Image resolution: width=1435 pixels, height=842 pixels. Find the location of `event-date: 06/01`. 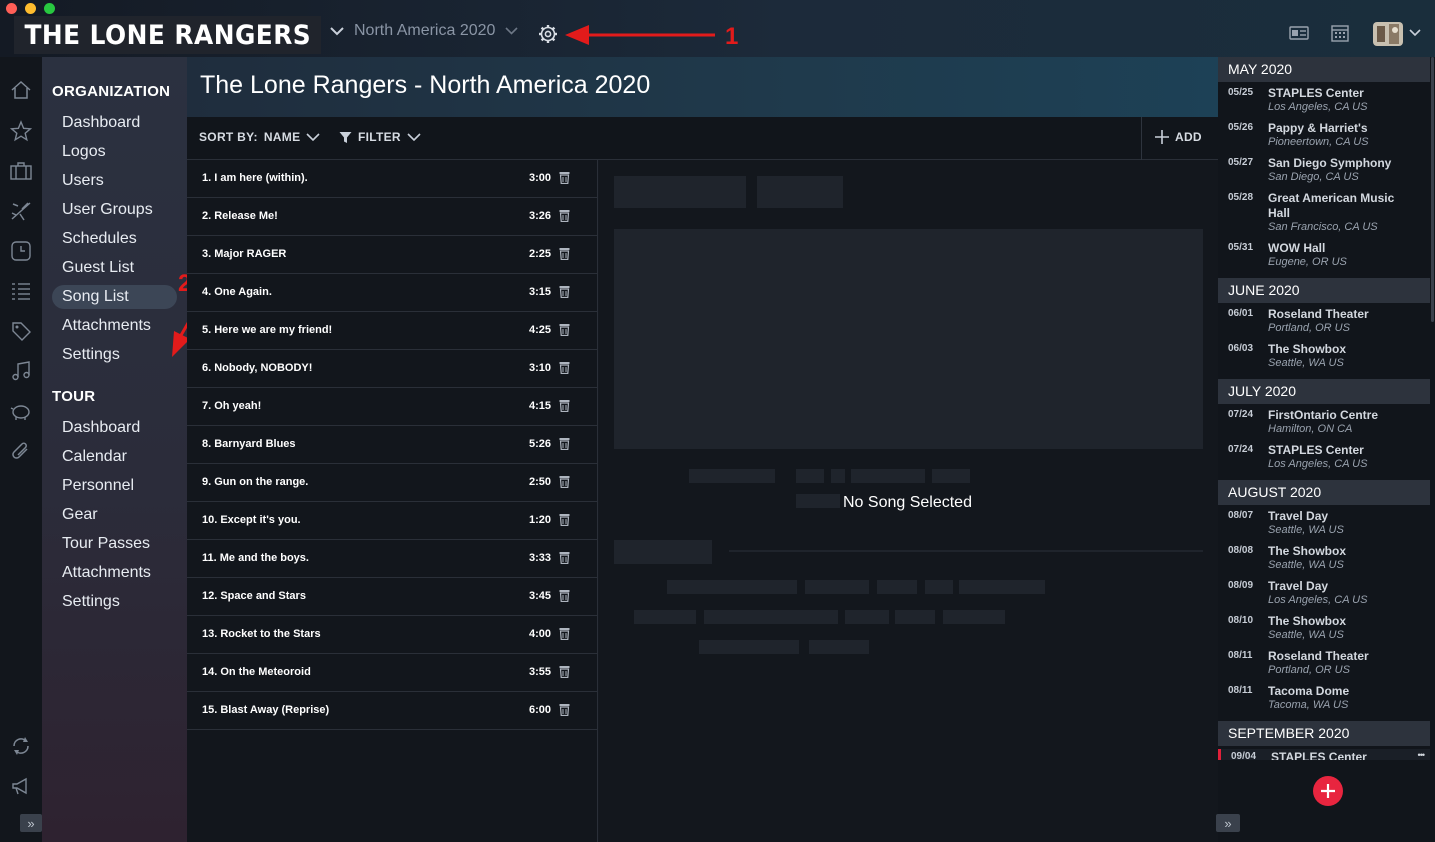

event-date: 06/01 is located at coordinates (1241, 313).